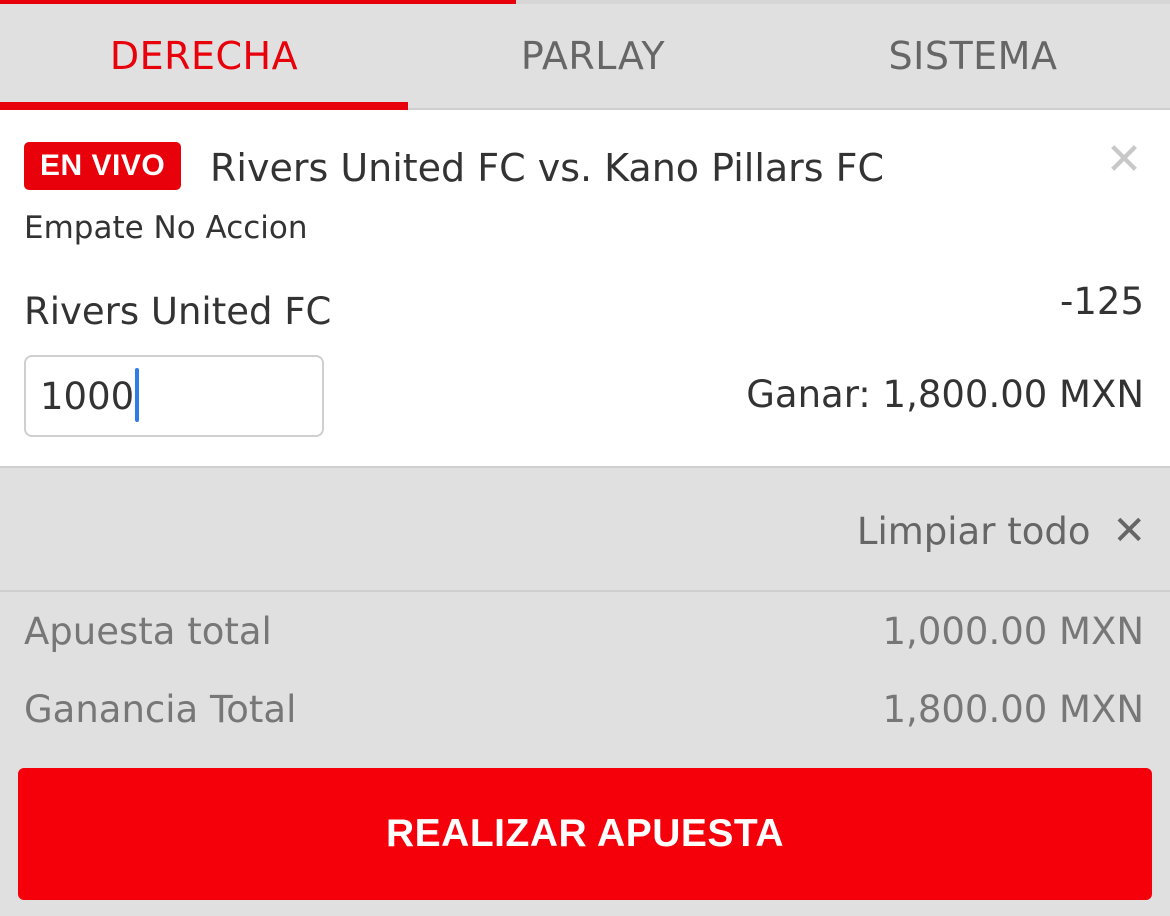 This screenshot has height=916, width=1170. Describe the element at coordinates (585, 531) in the screenshot. I see `clear-all-row: Limpiar todo ✕` at that location.